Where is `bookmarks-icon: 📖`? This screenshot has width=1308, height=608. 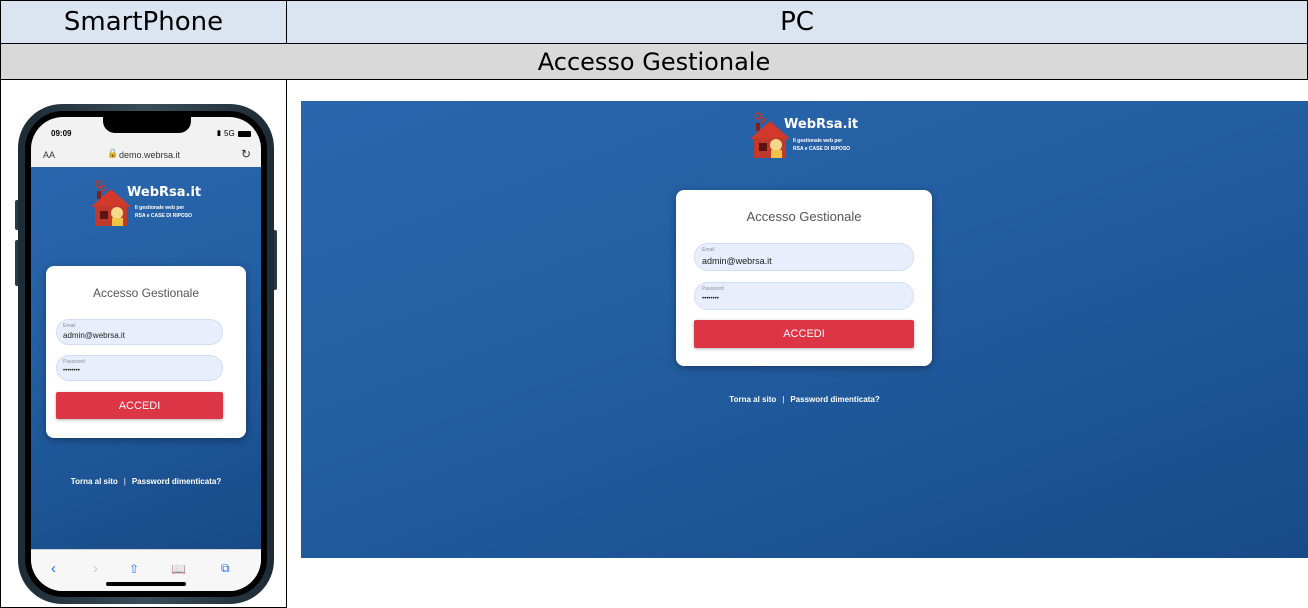
bookmarks-icon: 📖 is located at coordinates (178, 569).